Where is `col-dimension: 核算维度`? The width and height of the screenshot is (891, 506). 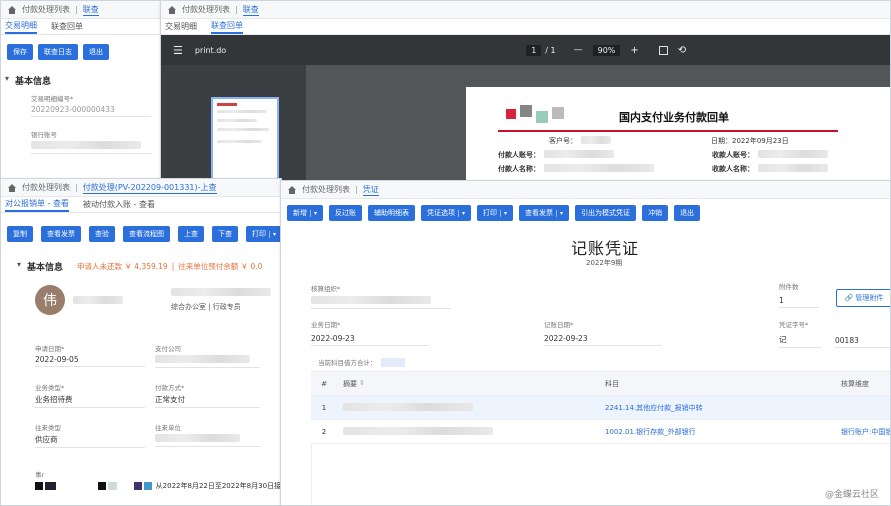
col-dimension: 核算维度 is located at coordinates (855, 383).